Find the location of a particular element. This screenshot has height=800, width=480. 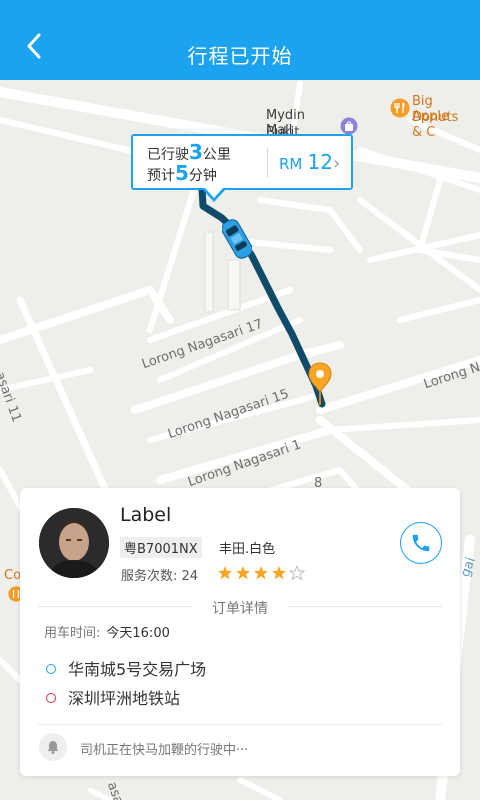

driver-avatar is located at coordinates (74, 543).